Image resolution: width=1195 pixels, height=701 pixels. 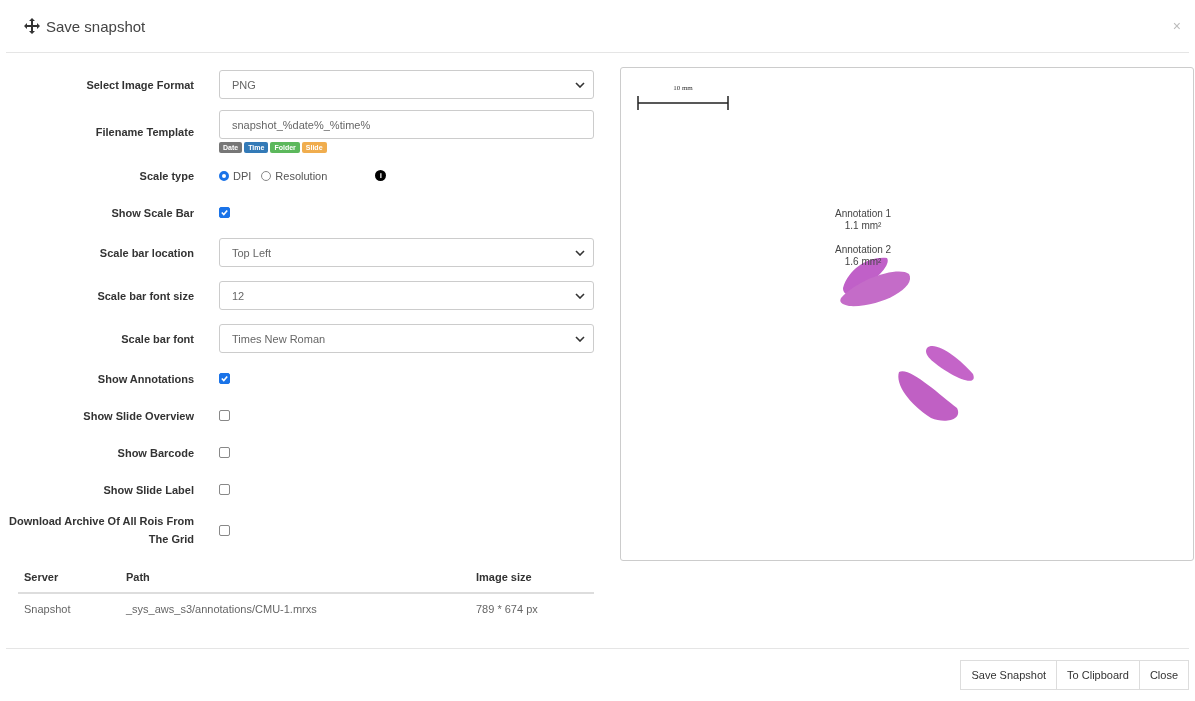 What do you see at coordinates (157, 339) in the screenshot?
I see `field-label: Scale bar font` at bounding box center [157, 339].